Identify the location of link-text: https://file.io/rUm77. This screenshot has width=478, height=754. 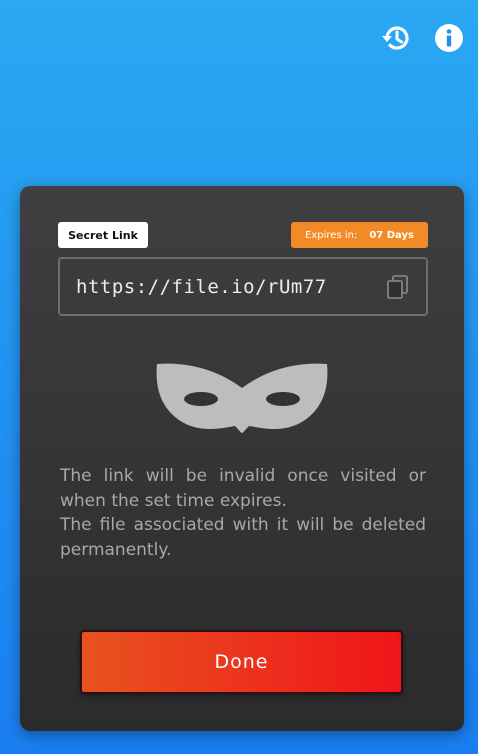
(231, 287).